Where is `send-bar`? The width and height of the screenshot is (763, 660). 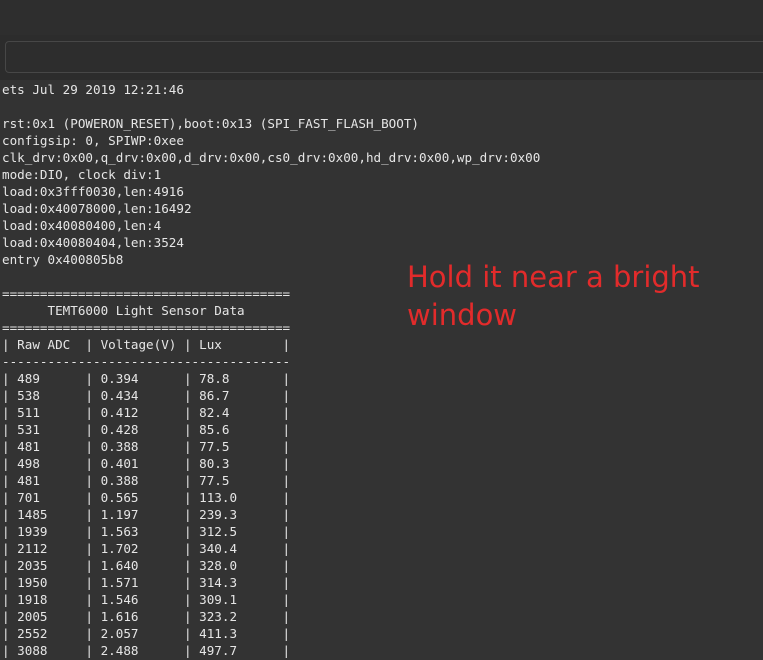
send-bar is located at coordinates (381, 57).